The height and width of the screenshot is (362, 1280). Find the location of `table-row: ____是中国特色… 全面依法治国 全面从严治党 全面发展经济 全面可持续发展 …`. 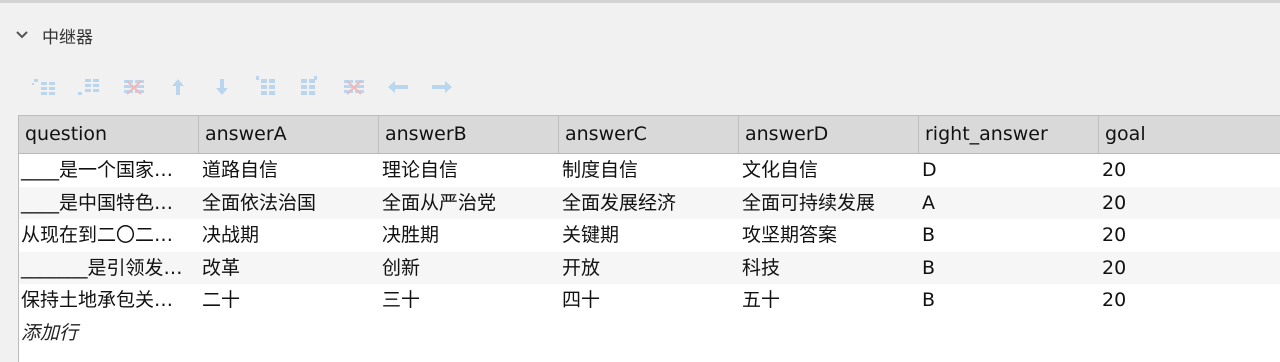

table-row: ____是中国特色… 全面依法治国 全面从严治党 全面发展经济 全面可持续发展 … is located at coordinates (649, 203).